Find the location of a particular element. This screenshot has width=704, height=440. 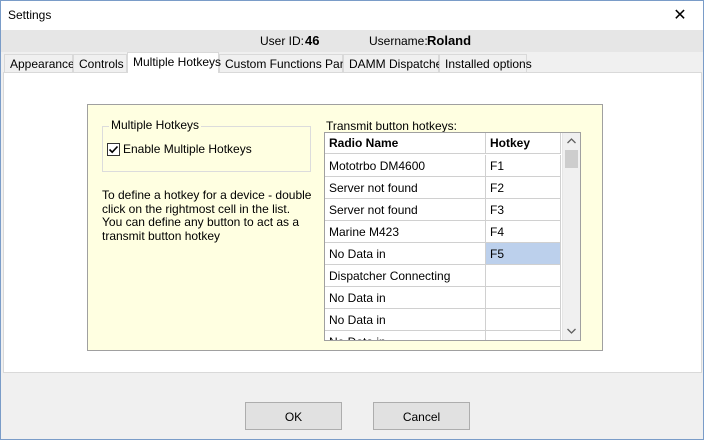

table-row: Server not found F3 is located at coordinates (443, 210).